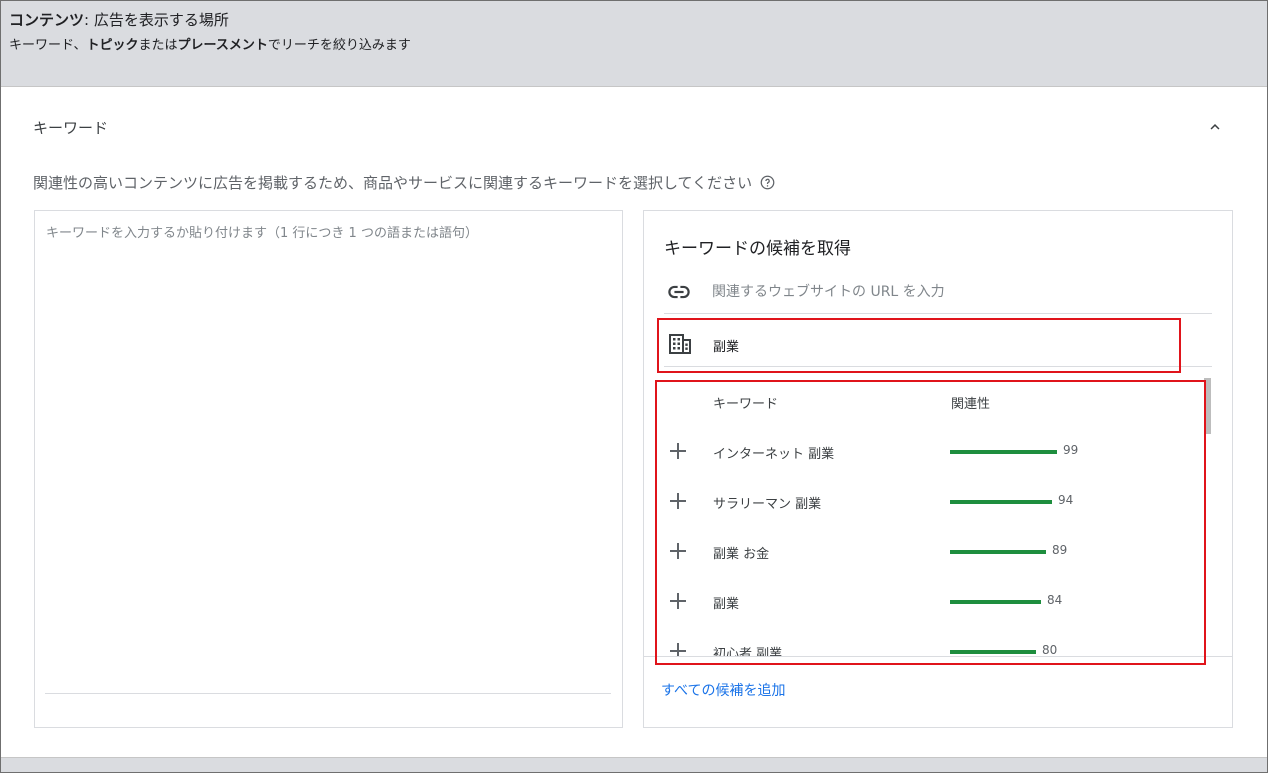  Describe the element at coordinates (1050, 649) in the screenshot. I see `relevance-score: 80` at that location.